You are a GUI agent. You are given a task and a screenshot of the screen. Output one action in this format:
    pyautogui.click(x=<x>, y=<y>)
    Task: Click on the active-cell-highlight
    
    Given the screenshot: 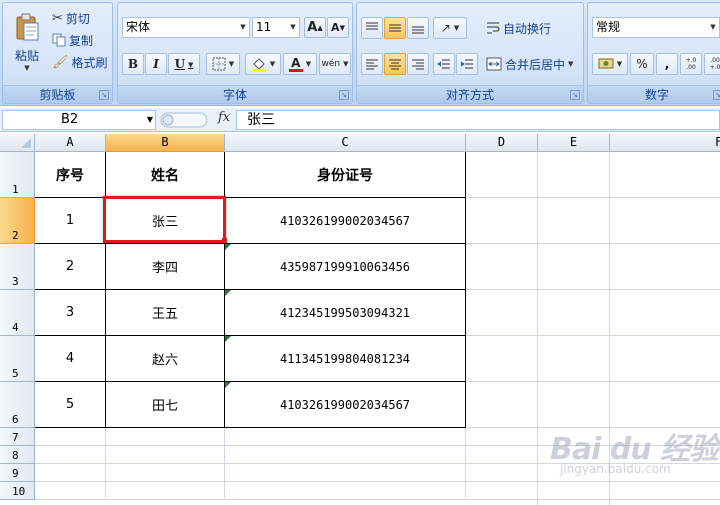 What is the action you would take?
    pyautogui.click(x=164, y=219)
    